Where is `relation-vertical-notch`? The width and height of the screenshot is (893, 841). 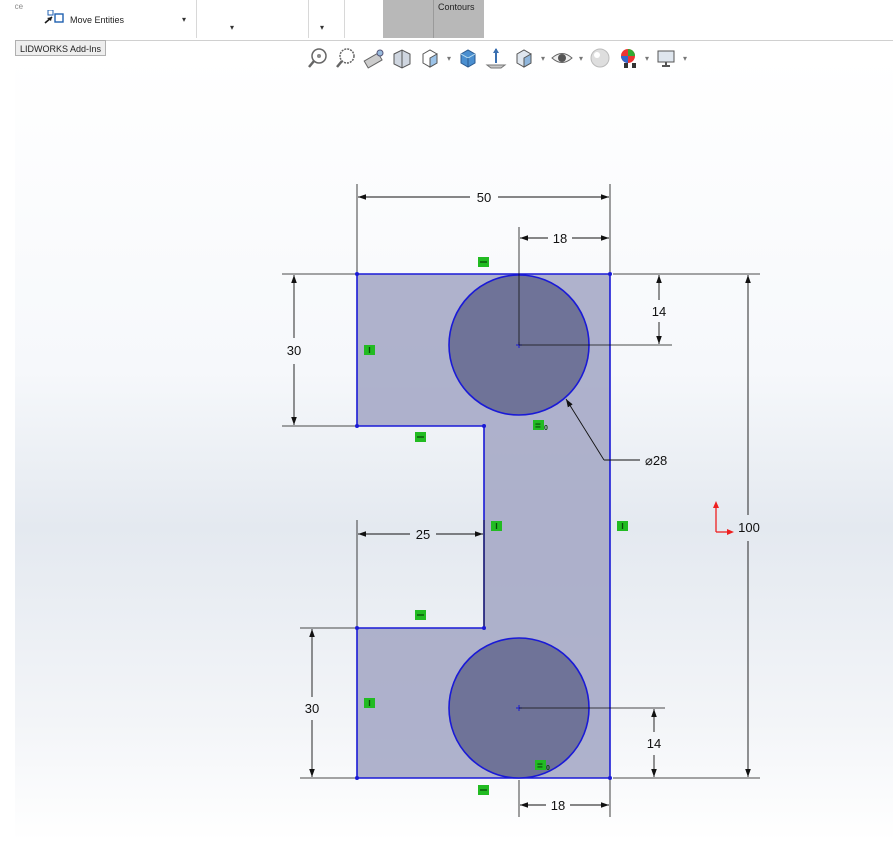 relation-vertical-notch is located at coordinates (496, 526).